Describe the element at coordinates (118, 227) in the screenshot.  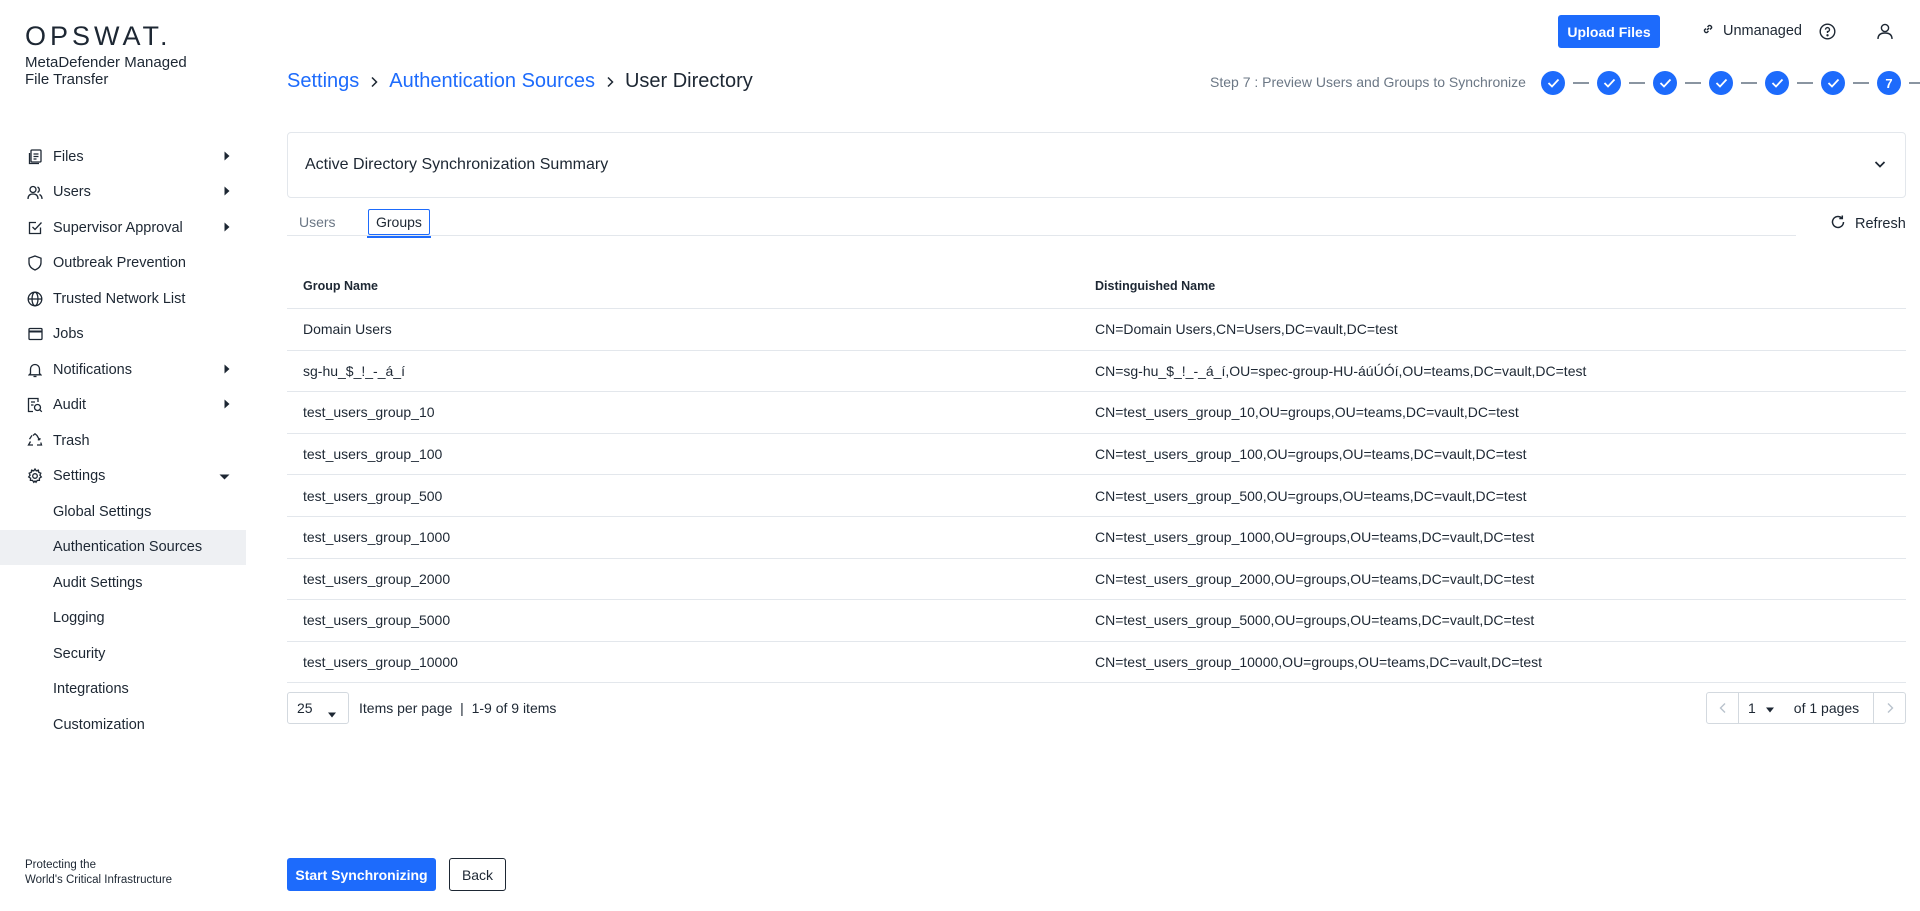
I see `sidebar-item-label: Supervisor Approval` at that location.